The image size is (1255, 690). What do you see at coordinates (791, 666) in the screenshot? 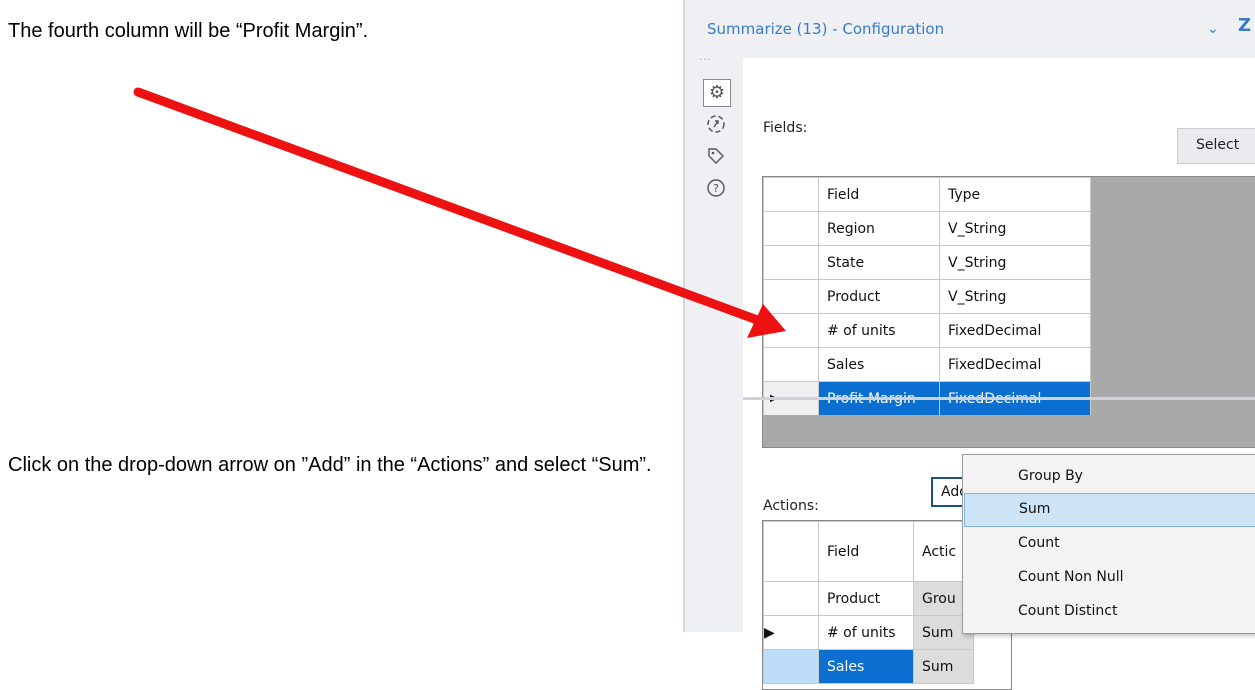
I see `row-indicator` at bounding box center [791, 666].